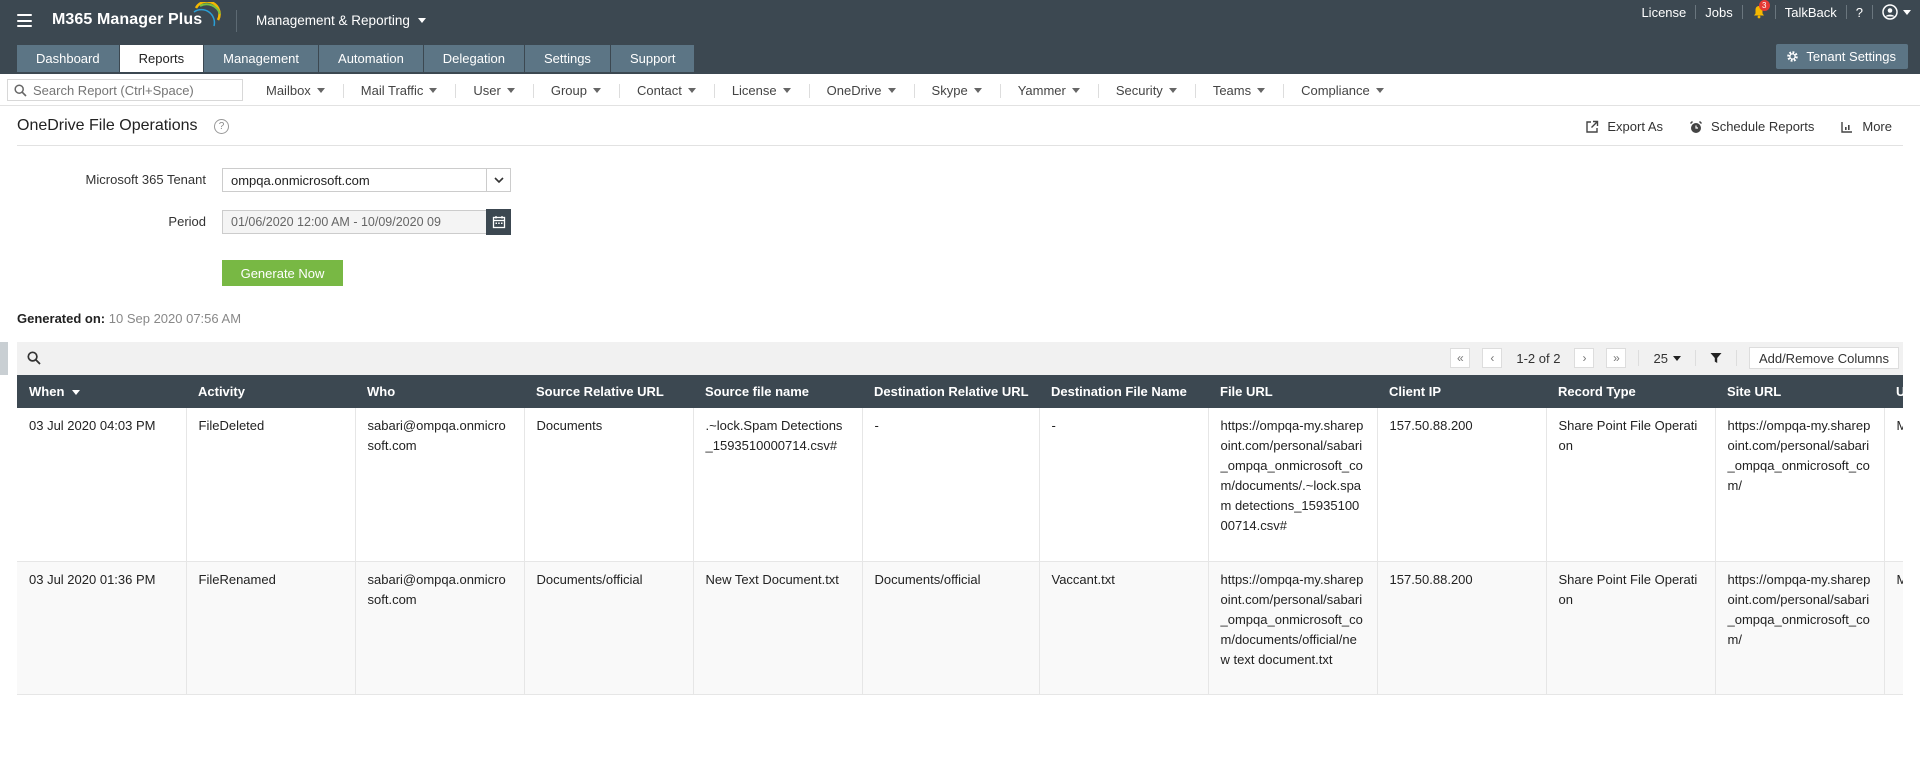  Describe the element at coordinates (102, 628) in the screenshot. I see `cell-when: 03 Jul 2020 01:36 PM` at that location.